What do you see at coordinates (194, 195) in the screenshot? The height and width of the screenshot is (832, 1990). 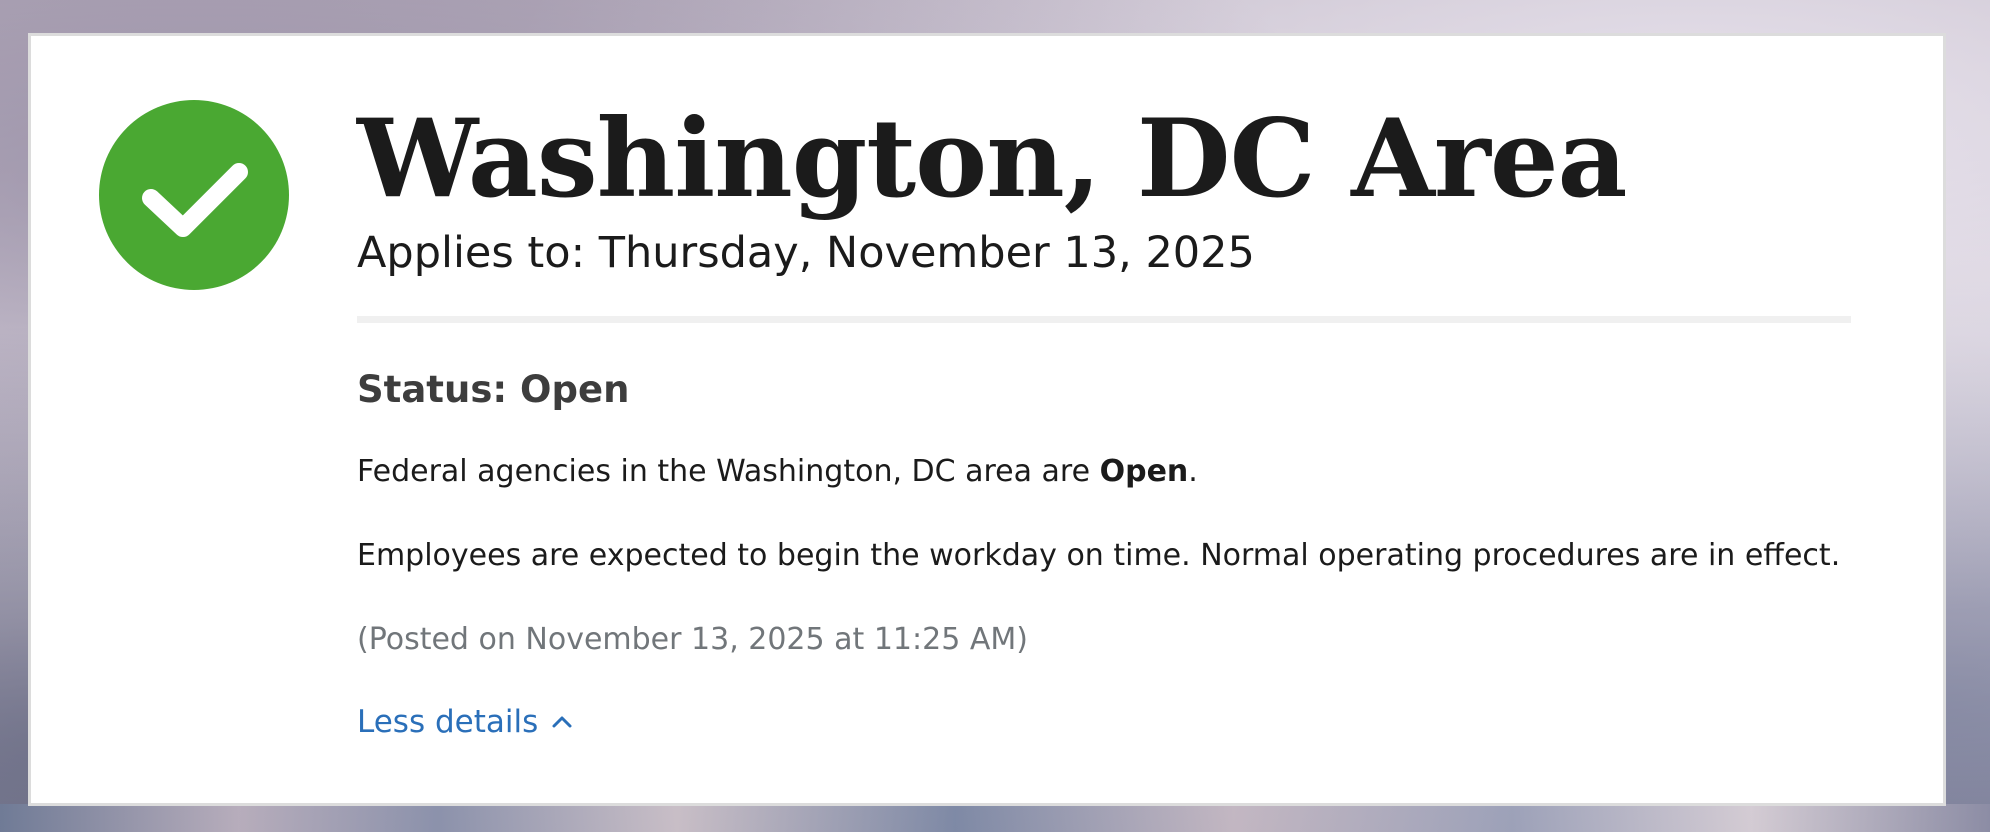 I see `check-circle-icon` at bounding box center [194, 195].